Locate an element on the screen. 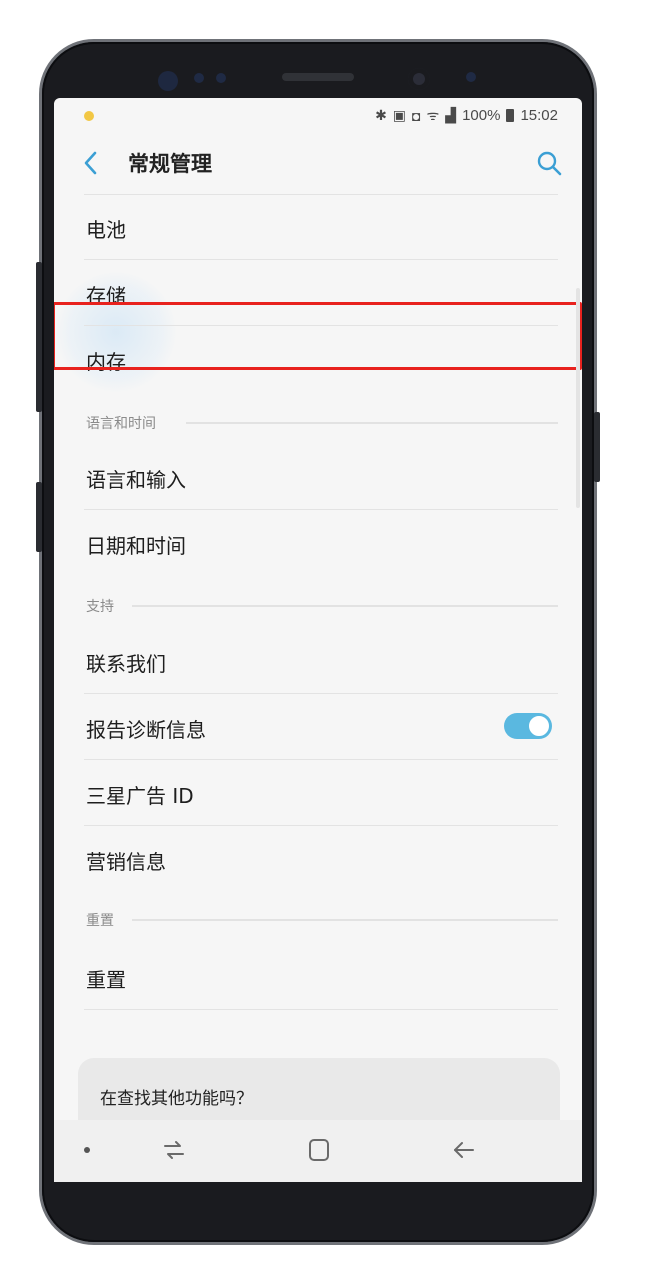 This screenshot has width=650, height=1284. list-item-advertising-id: 三星广告 ID is located at coordinates (318, 792).